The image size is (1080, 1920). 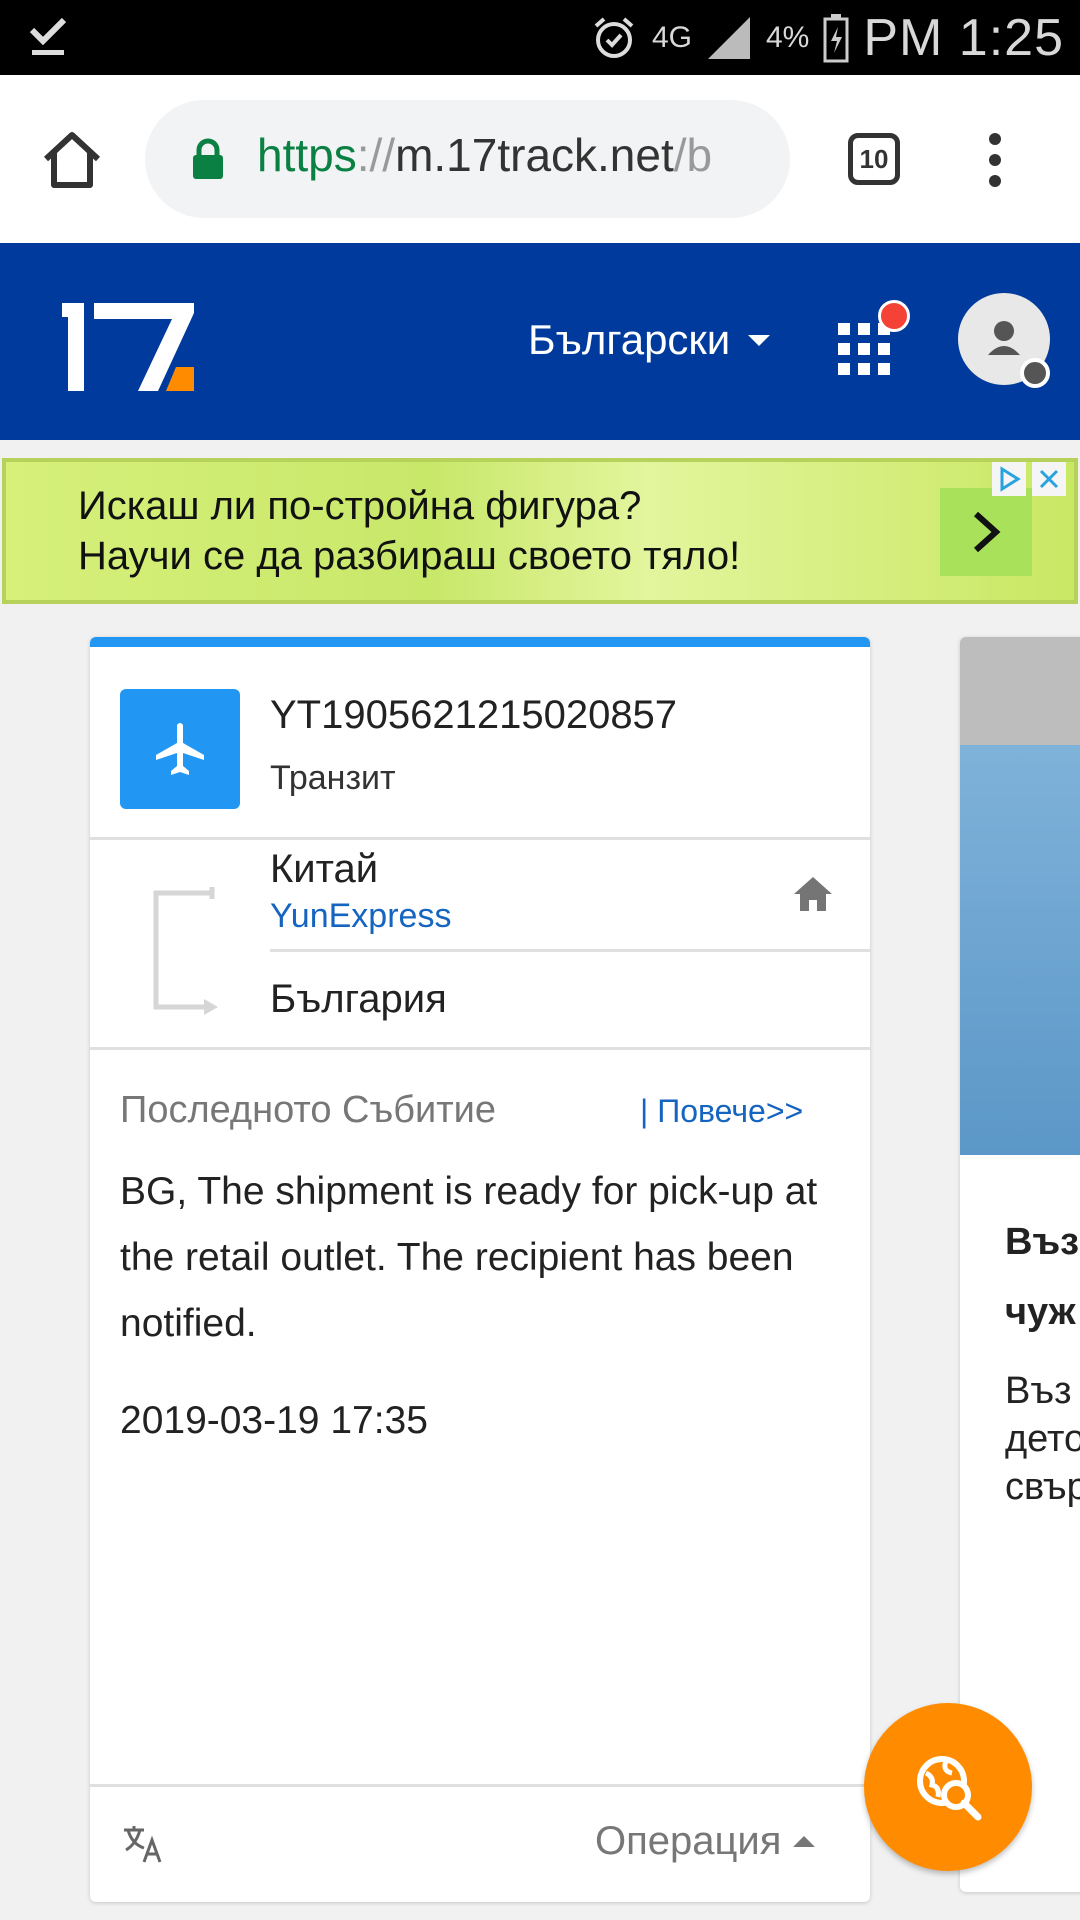 I want to click on operation-label: Операция, so click(x=688, y=1841).